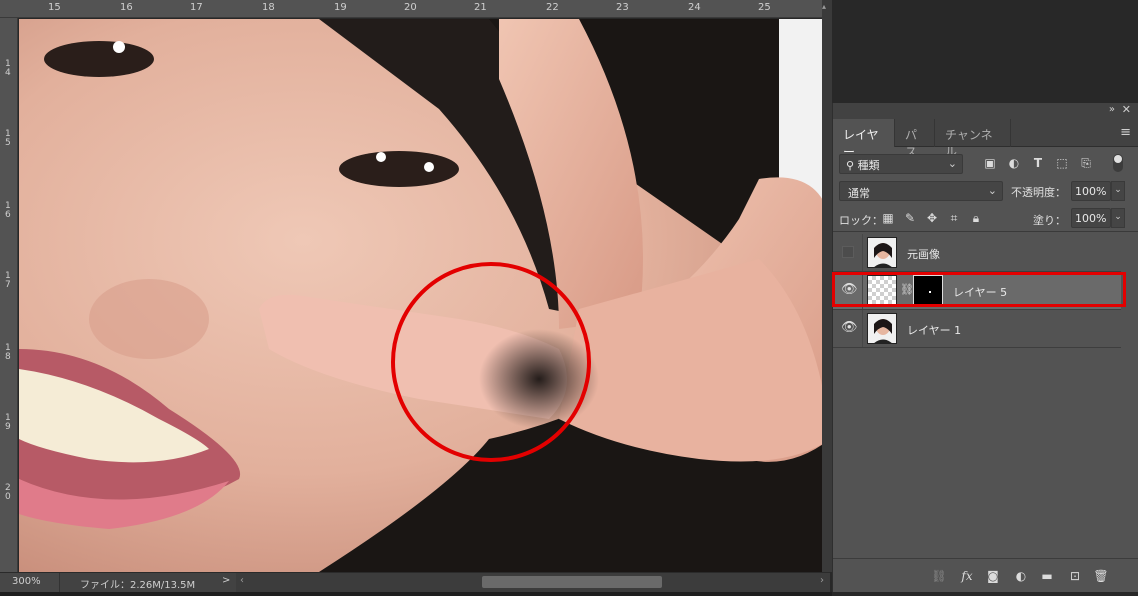  I want to click on opacity-dropdown-icon: ⌄, so click(1118, 191).